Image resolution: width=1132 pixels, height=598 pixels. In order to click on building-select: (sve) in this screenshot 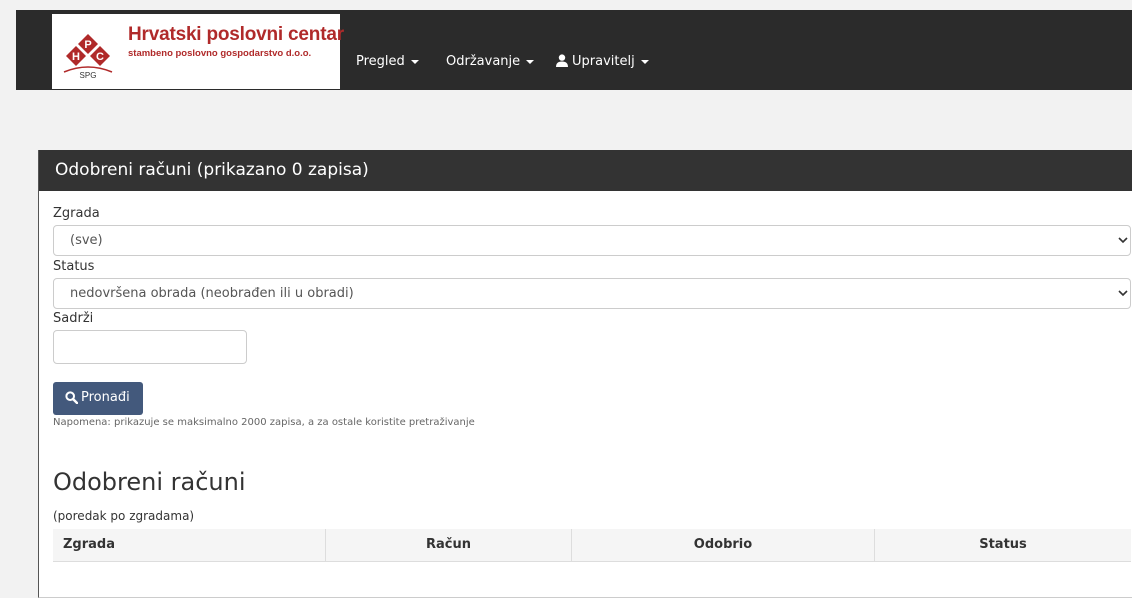, I will do `click(592, 240)`.